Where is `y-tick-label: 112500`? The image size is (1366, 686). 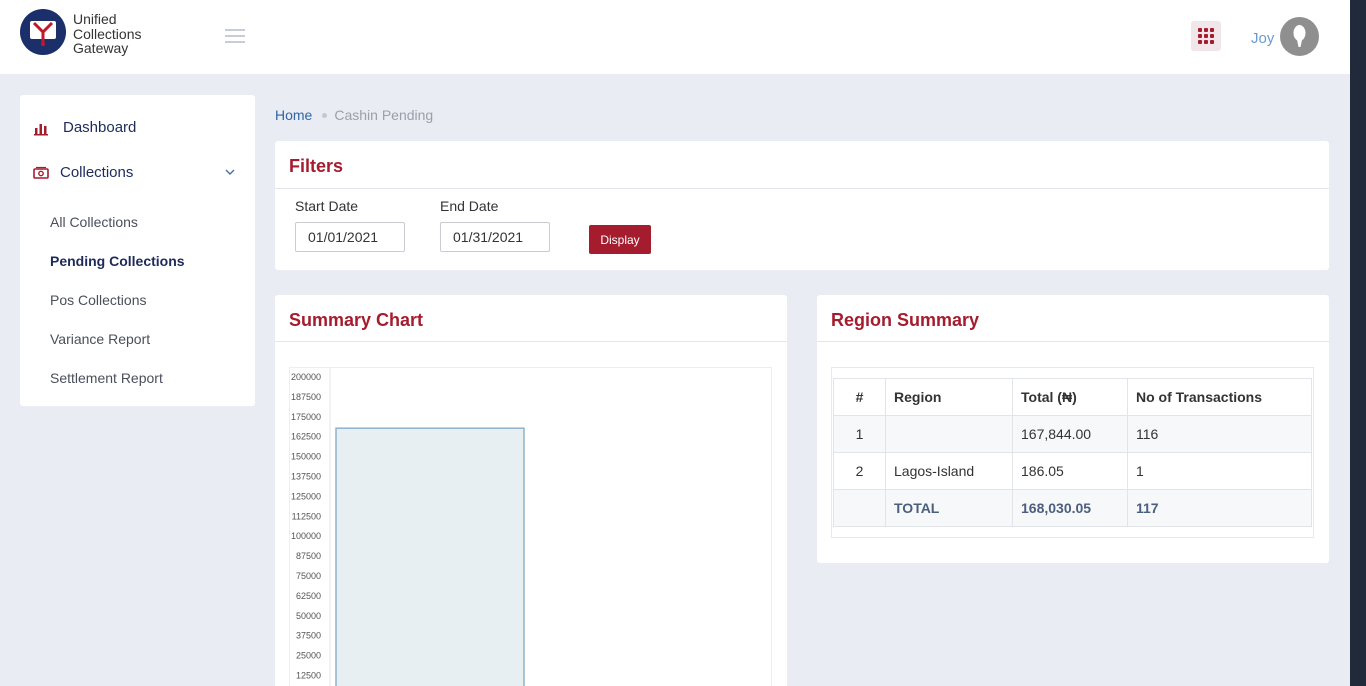
y-tick-label: 112500 is located at coordinates (306, 516).